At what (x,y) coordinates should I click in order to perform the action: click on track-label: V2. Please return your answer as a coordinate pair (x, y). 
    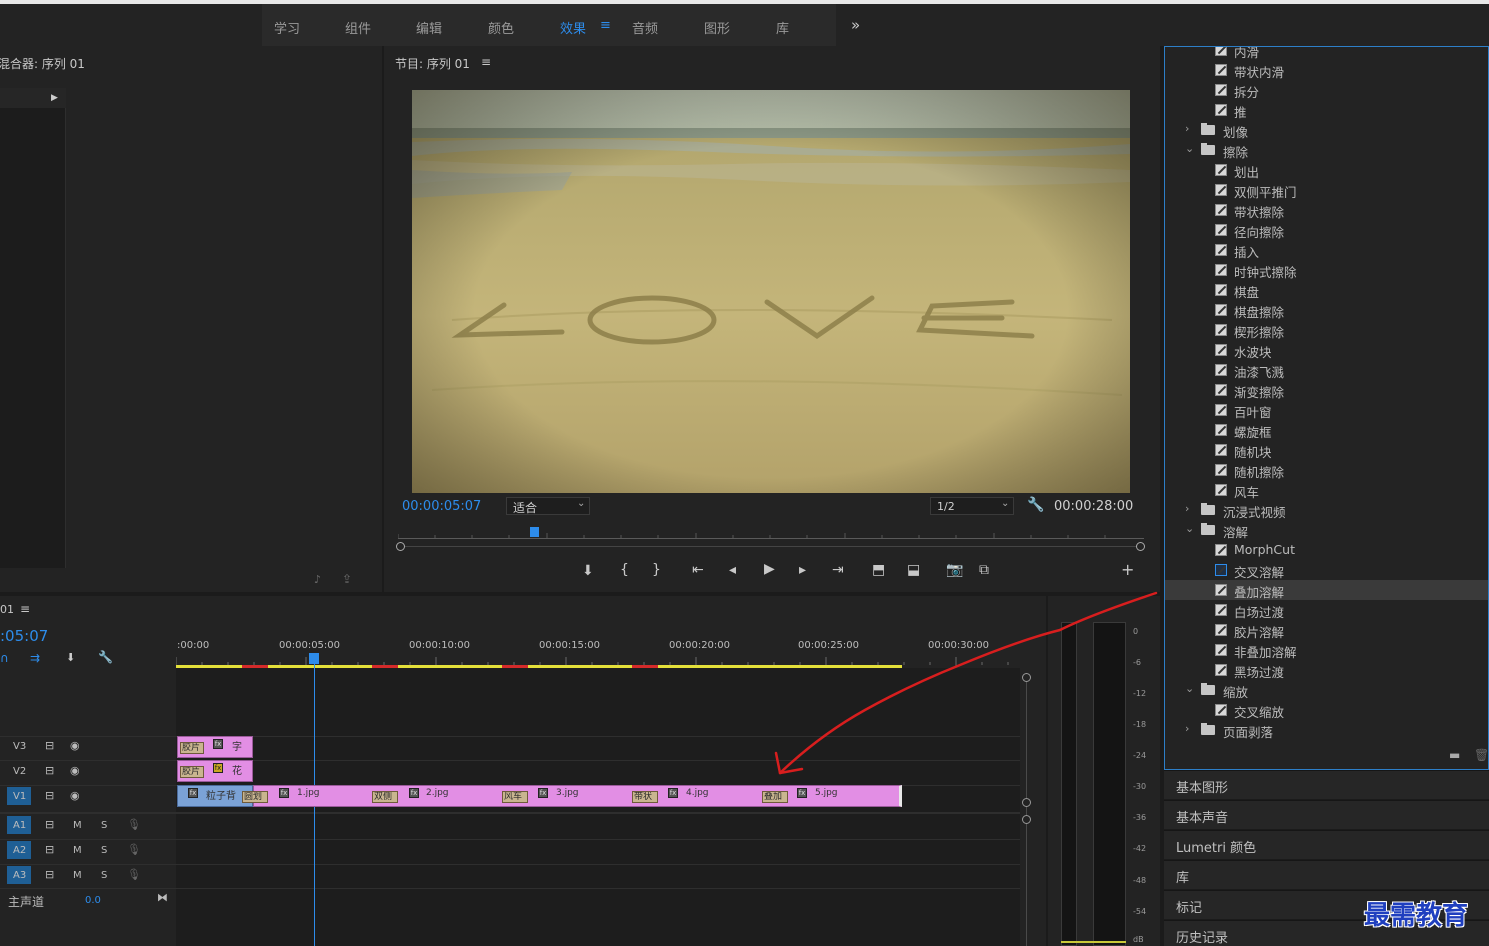
    Looking at the image, I should click on (19, 771).